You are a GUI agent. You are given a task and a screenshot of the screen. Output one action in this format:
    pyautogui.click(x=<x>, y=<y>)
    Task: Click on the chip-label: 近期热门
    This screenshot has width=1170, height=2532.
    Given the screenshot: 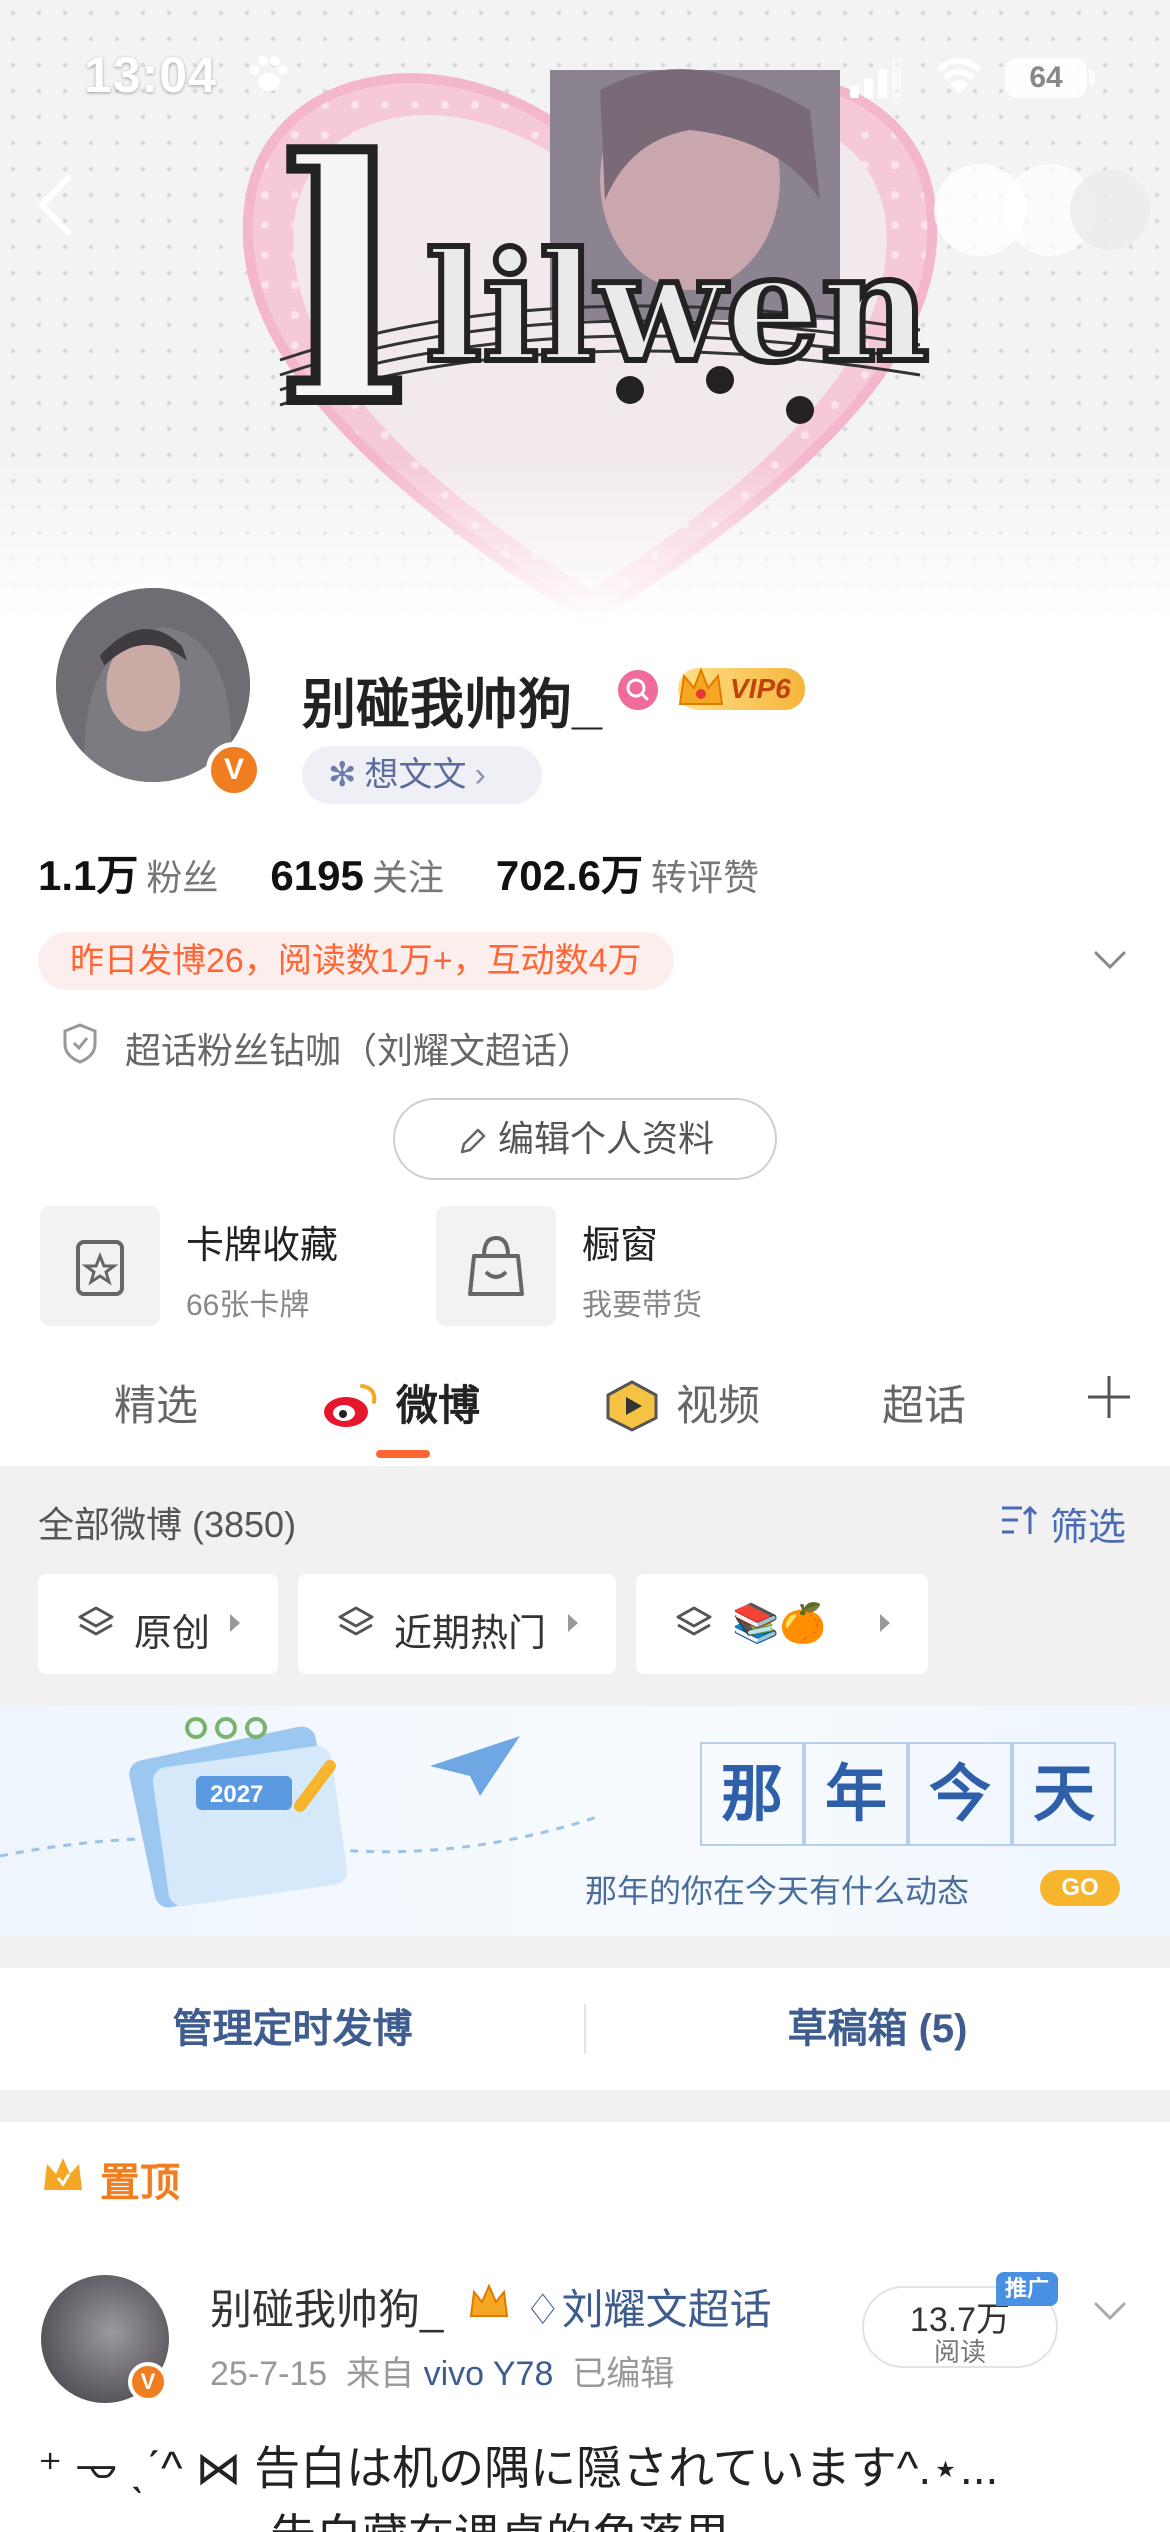 What is the action you would take?
    pyautogui.click(x=470, y=1634)
    